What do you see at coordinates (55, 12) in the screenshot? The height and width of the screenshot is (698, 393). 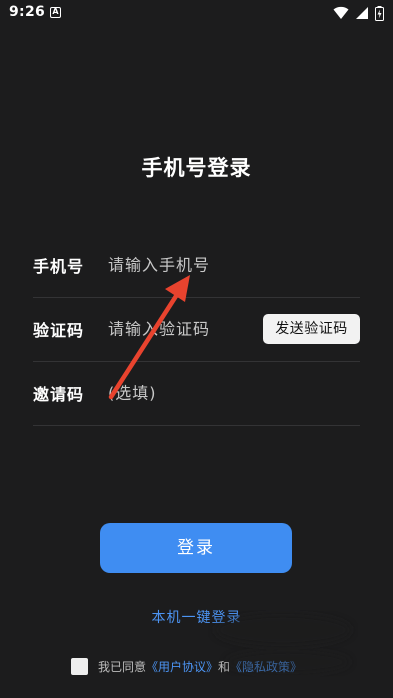 I see `notification-a-icon: A` at bounding box center [55, 12].